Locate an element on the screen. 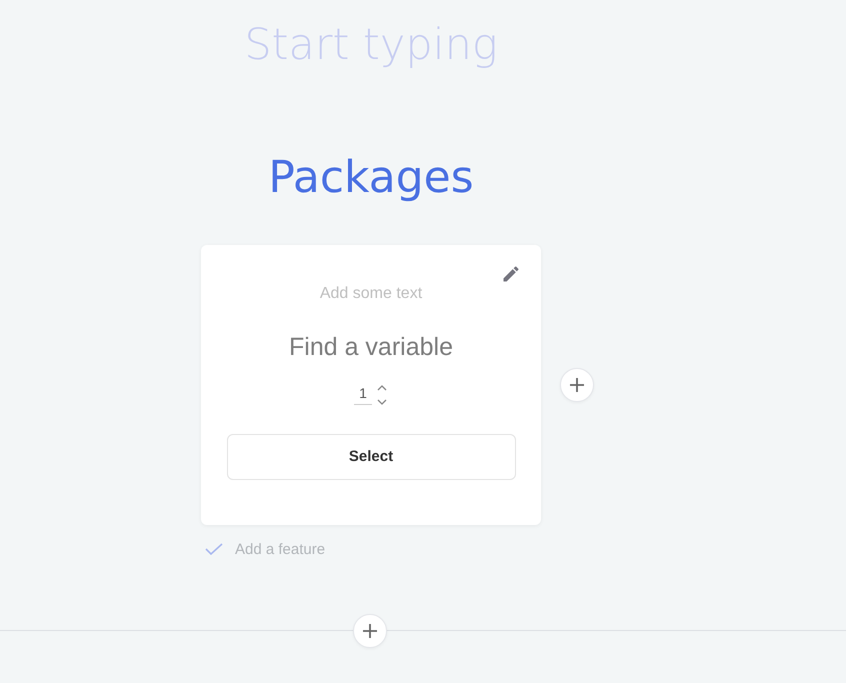 The width and height of the screenshot is (846, 683). feature-field: Add a feature is located at coordinates (335, 549).